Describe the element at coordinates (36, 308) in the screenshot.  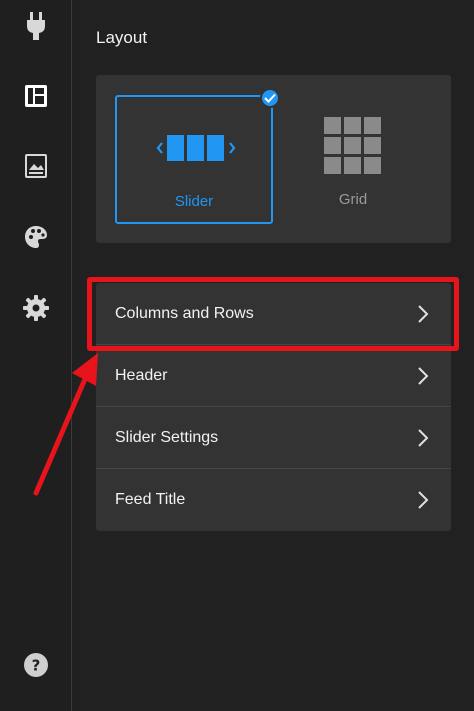
I see `gear-icon` at that location.